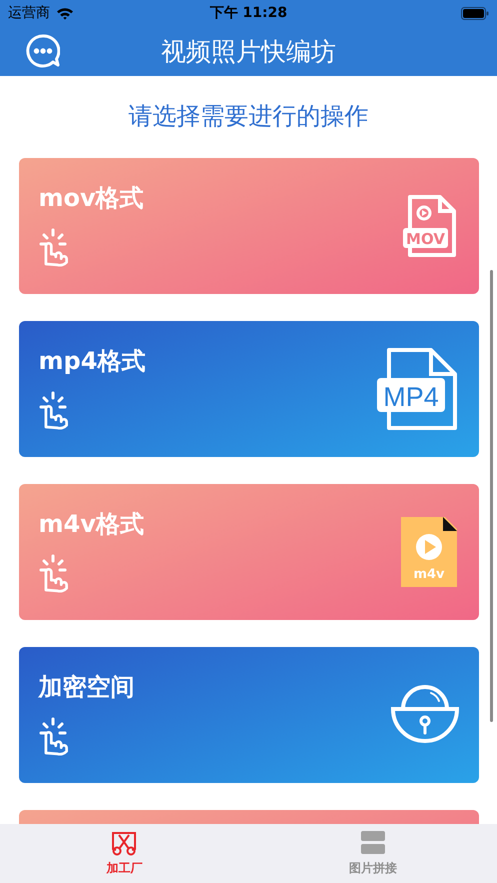 This screenshot has height=883, width=497. What do you see at coordinates (372, 868) in the screenshot?
I see `tab-label: 图片拼接` at bounding box center [372, 868].